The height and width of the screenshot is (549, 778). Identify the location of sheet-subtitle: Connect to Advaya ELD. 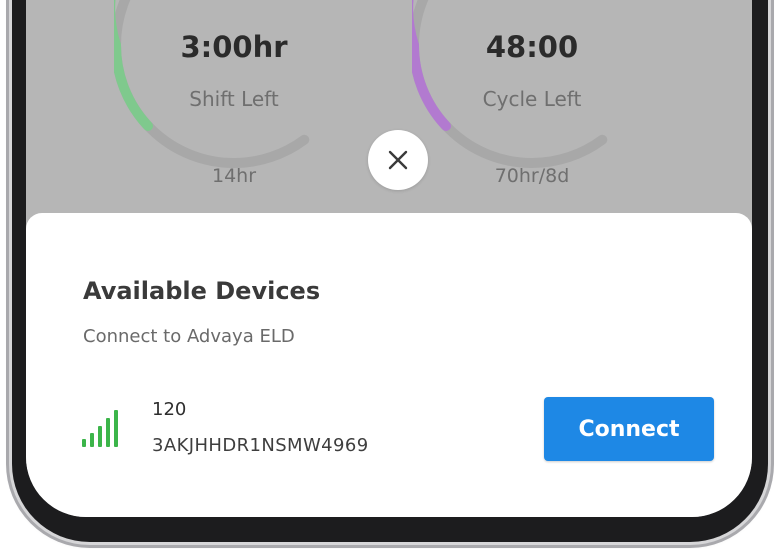
(189, 336).